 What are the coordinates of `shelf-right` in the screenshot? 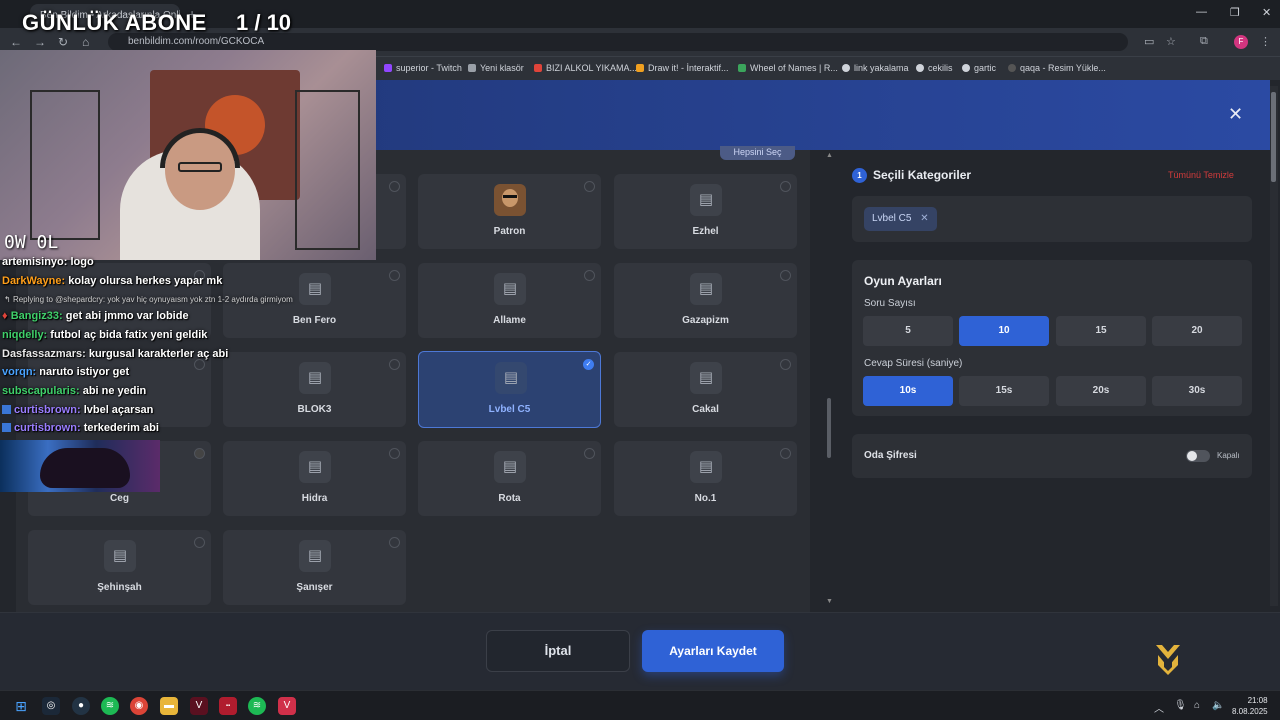 It's located at (327, 170).